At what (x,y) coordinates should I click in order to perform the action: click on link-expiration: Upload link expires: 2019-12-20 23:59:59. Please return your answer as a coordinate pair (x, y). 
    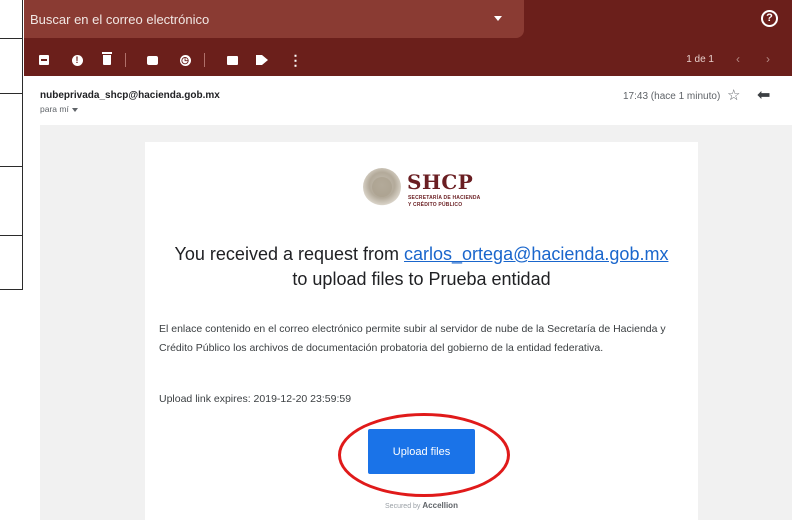
    Looking at the image, I should click on (255, 399).